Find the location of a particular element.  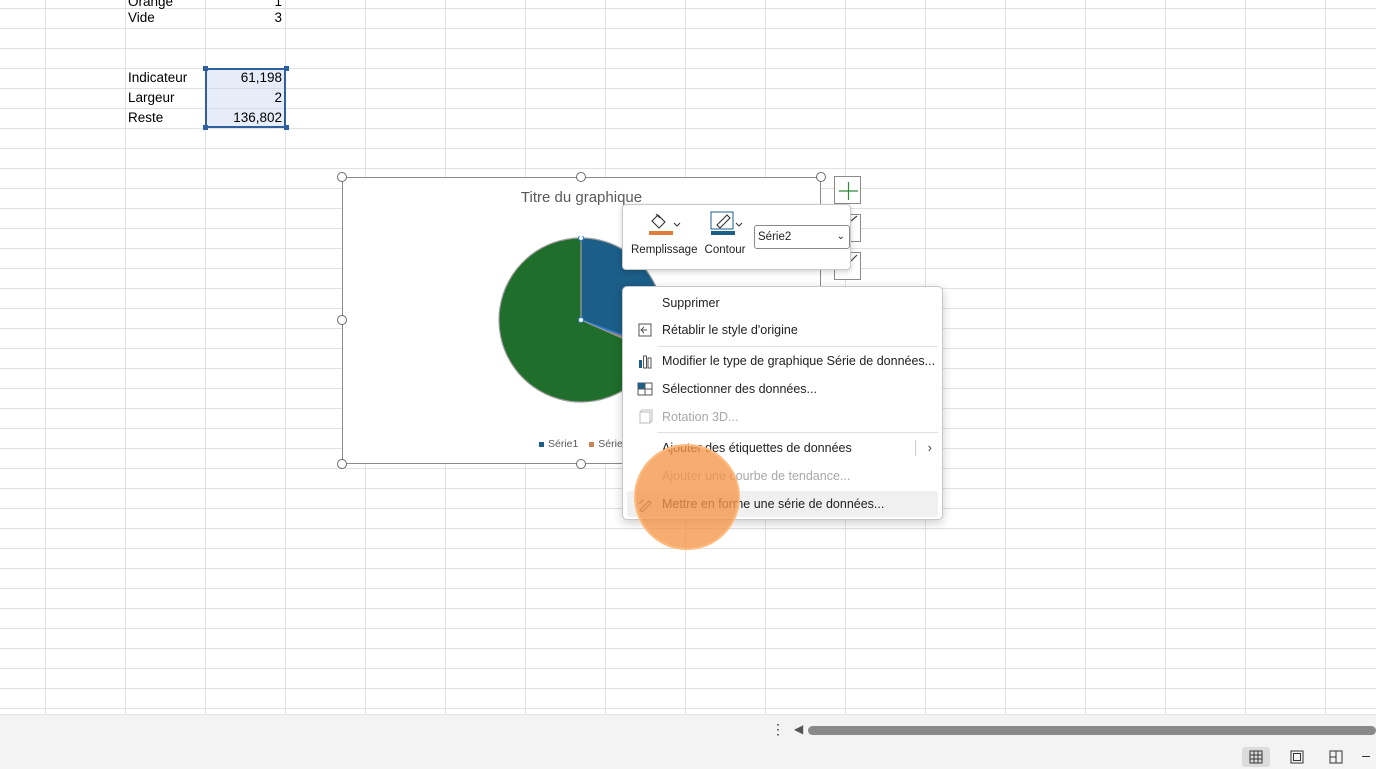

select-data-icon is located at coordinates (645, 389).